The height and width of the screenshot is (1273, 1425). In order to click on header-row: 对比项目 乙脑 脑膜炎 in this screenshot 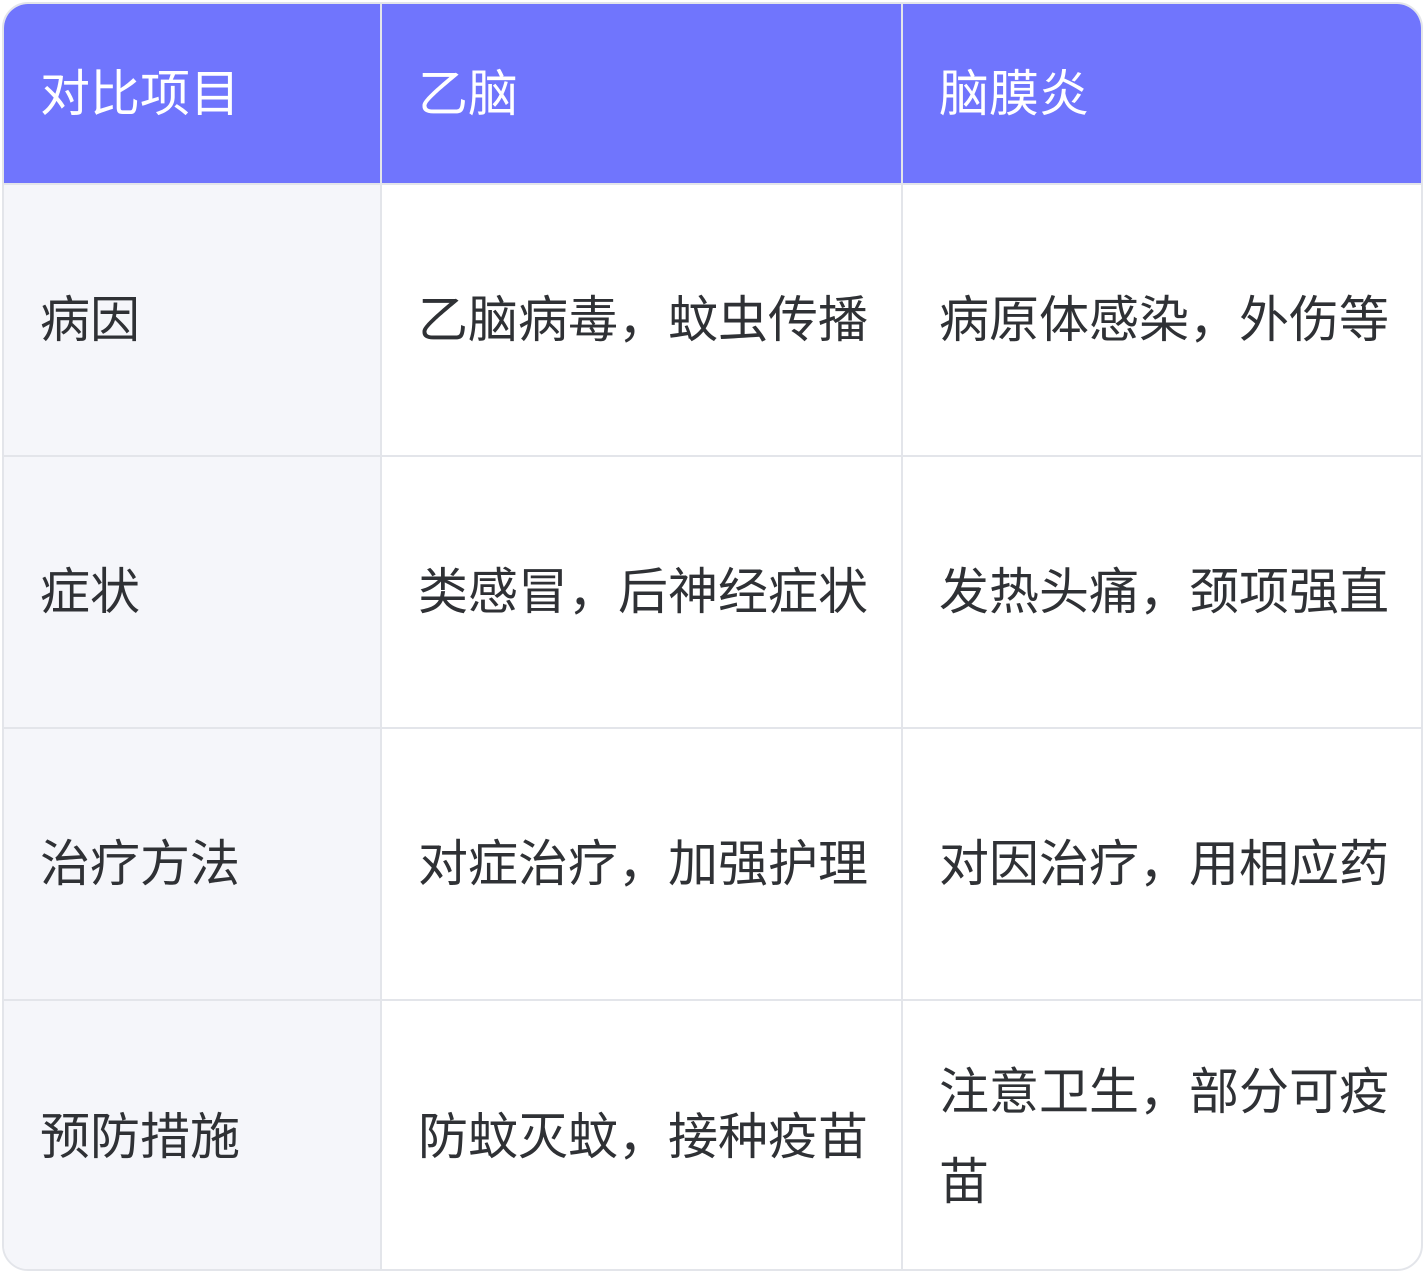, I will do `click(712, 94)`.